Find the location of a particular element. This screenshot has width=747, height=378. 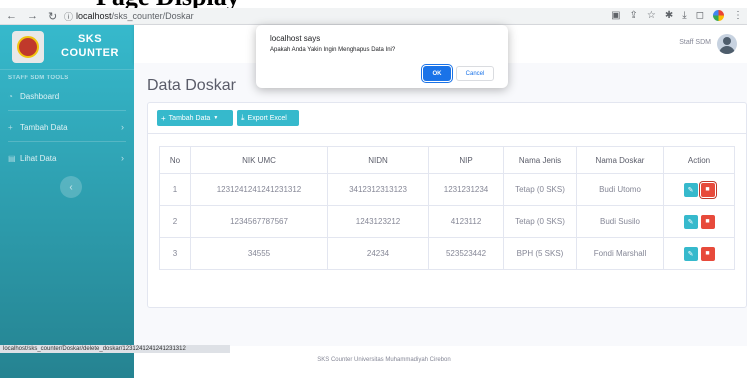

forward-icon: → is located at coordinates (32, 16).